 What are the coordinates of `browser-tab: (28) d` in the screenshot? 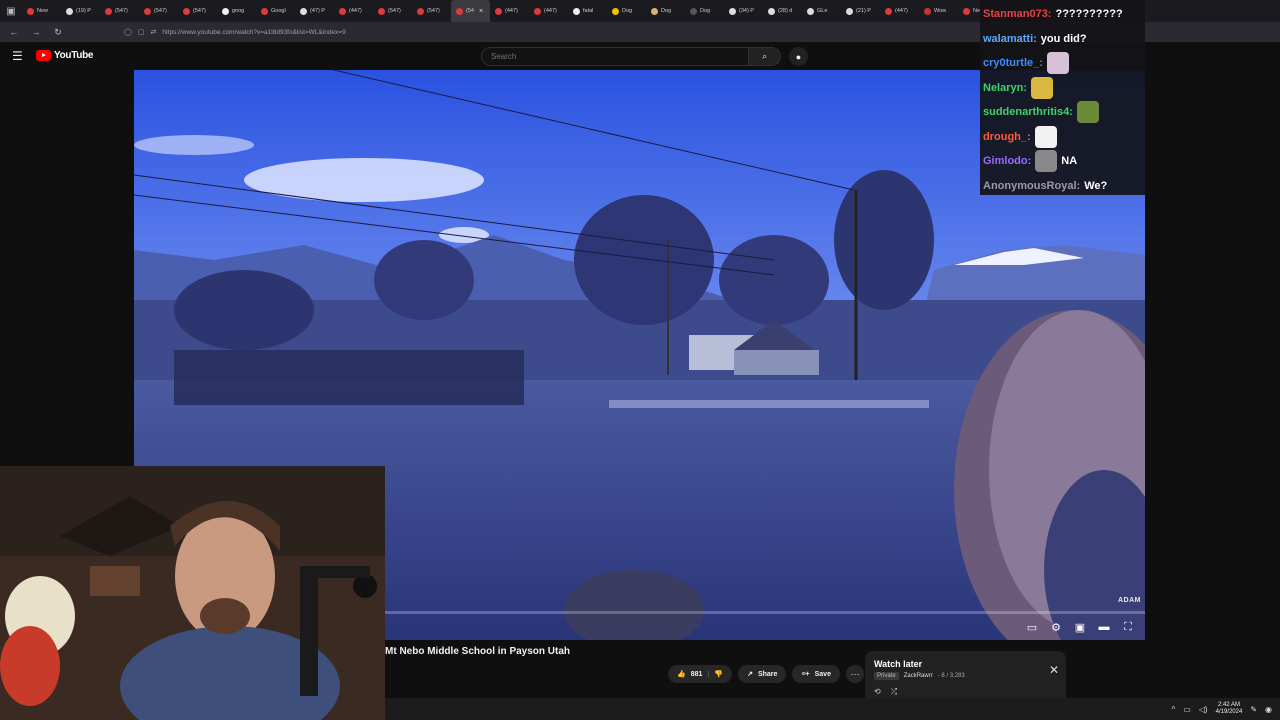 It's located at (782, 11).